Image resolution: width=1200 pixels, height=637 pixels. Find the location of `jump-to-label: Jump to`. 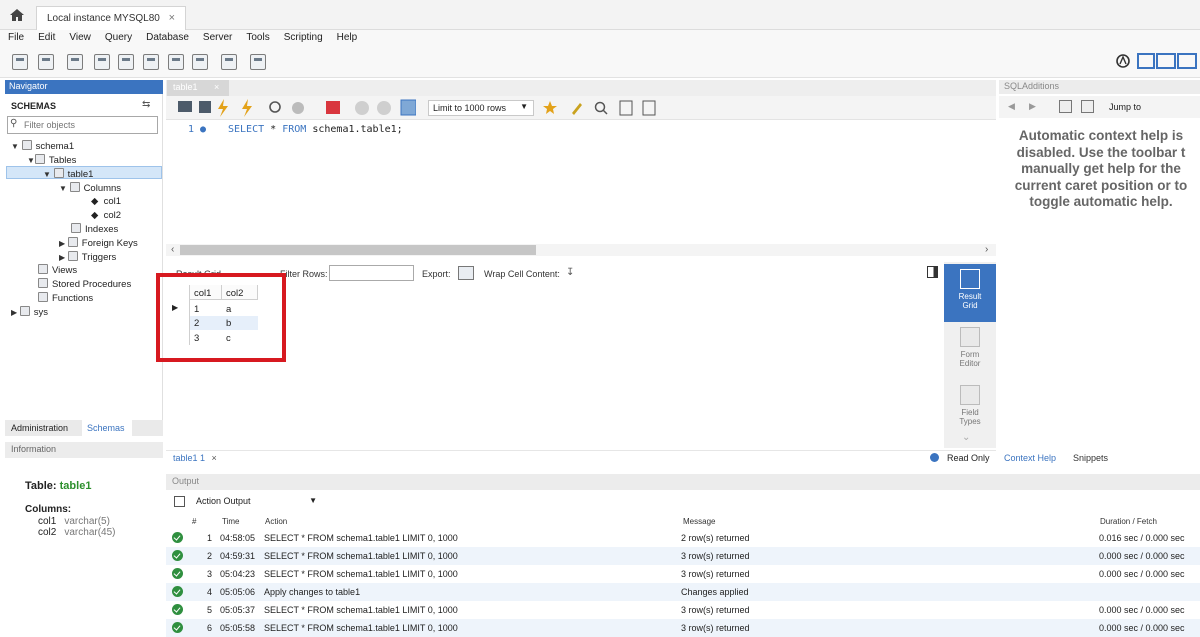

jump-to-label: Jump to is located at coordinates (1125, 107).